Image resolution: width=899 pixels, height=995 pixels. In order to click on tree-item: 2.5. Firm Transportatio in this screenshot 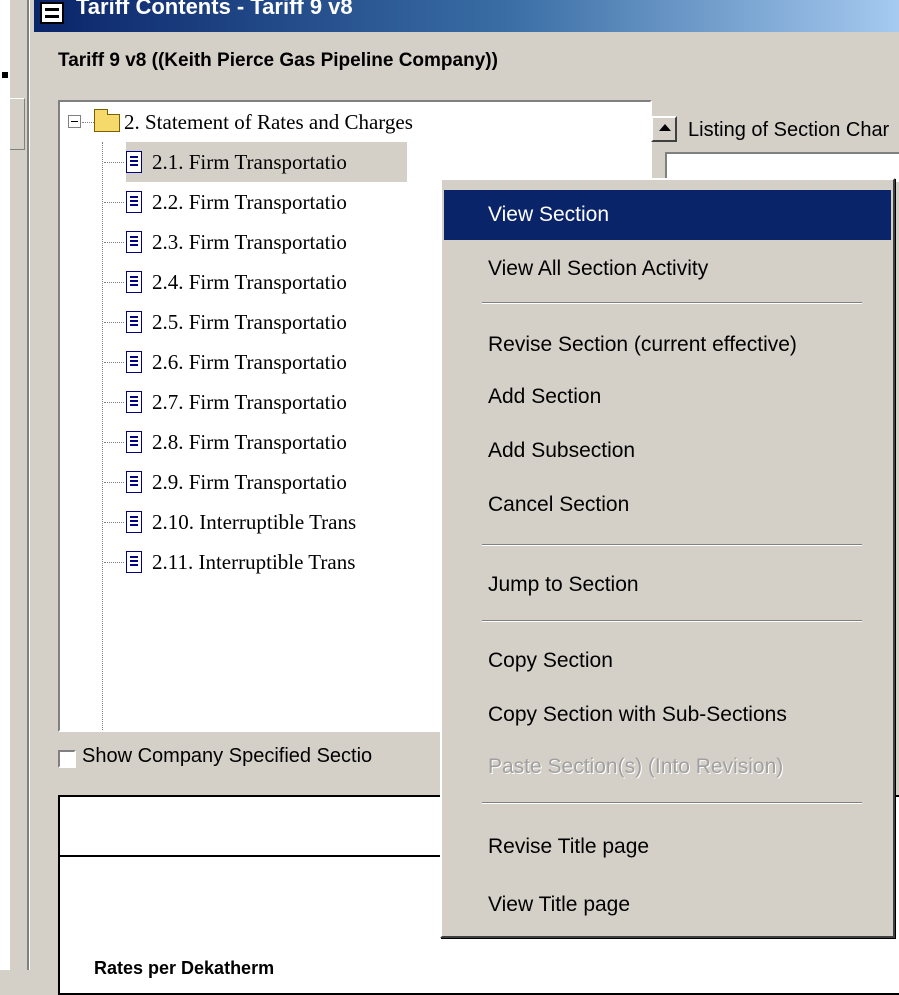, I will do `click(236, 322)`.